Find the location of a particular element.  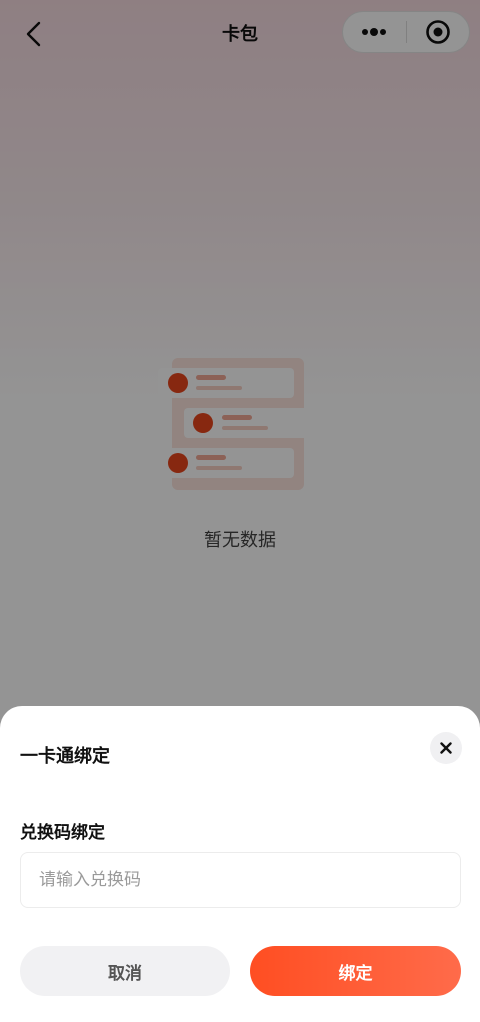

cancel-button: 取消 is located at coordinates (125, 971).